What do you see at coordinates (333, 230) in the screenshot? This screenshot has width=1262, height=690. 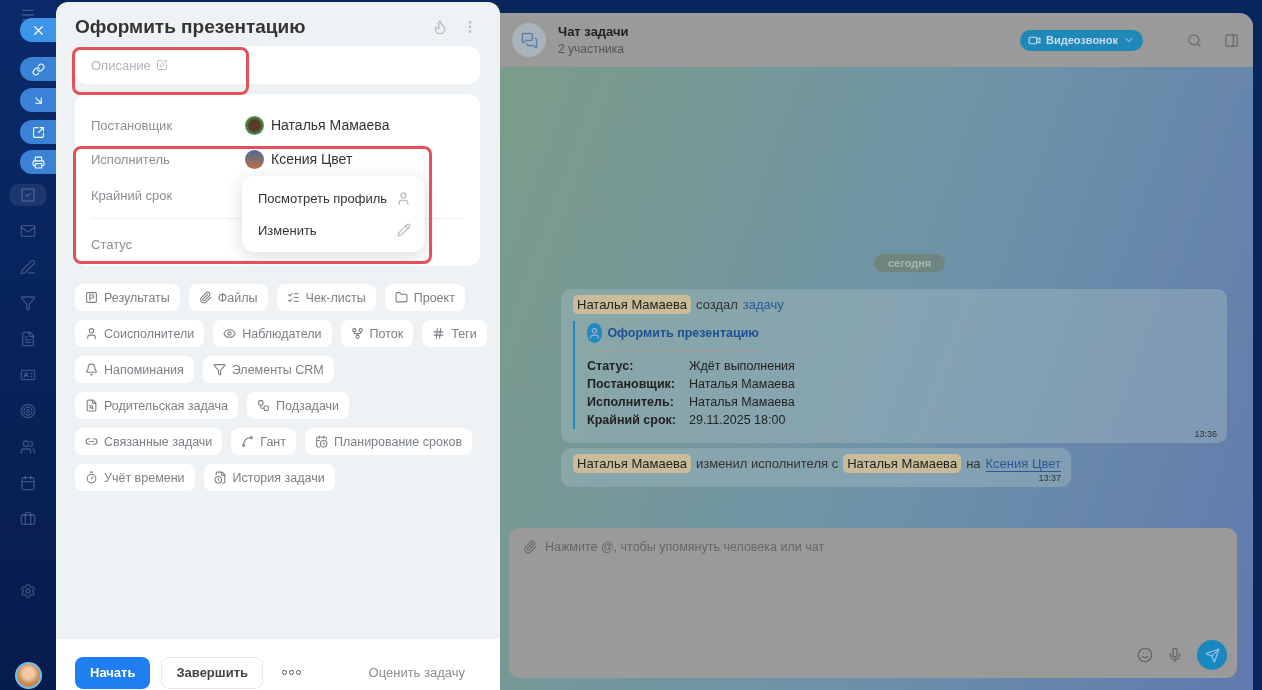 I see `menu-item: Изменить` at bounding box center [333, 230].